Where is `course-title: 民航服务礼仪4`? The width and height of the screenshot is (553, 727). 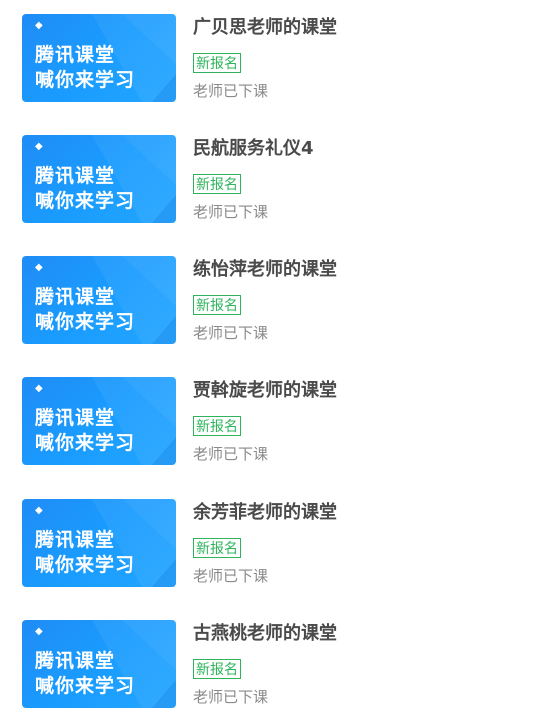 course-title: 民航服务礼仪4 is located at coordinates (253, 149).